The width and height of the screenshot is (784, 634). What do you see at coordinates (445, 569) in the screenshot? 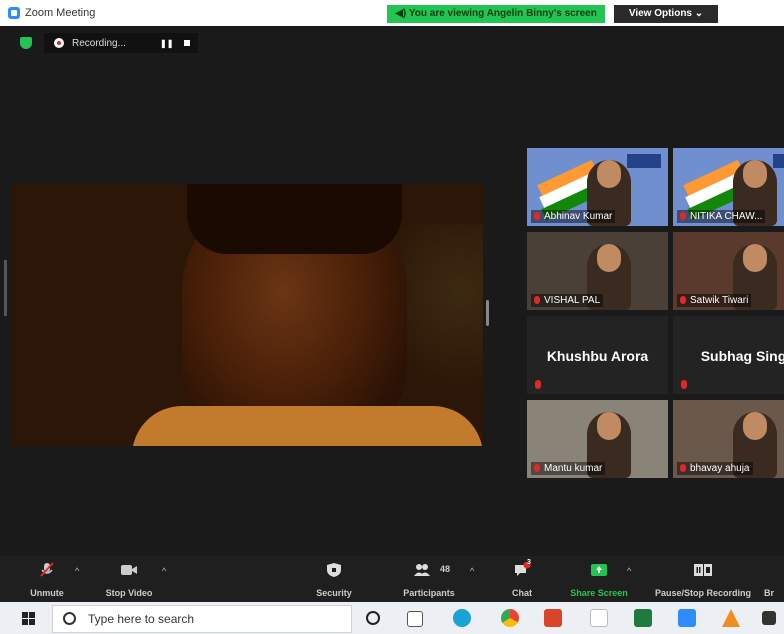
I see `participants-count: 48` at bounding box center [445, 569].